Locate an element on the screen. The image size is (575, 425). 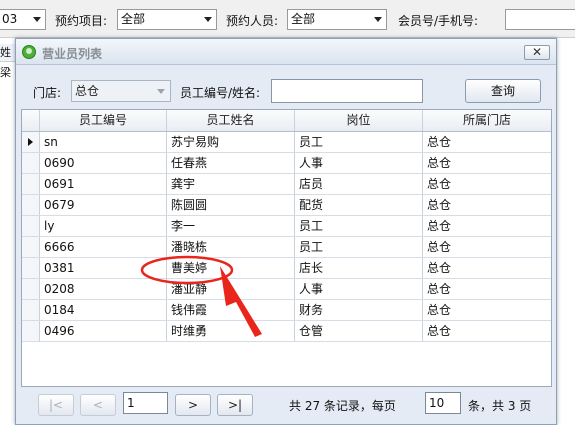
table-row: sn 苏宁易购 员工 总仓 is located at coordinates (286, 142).